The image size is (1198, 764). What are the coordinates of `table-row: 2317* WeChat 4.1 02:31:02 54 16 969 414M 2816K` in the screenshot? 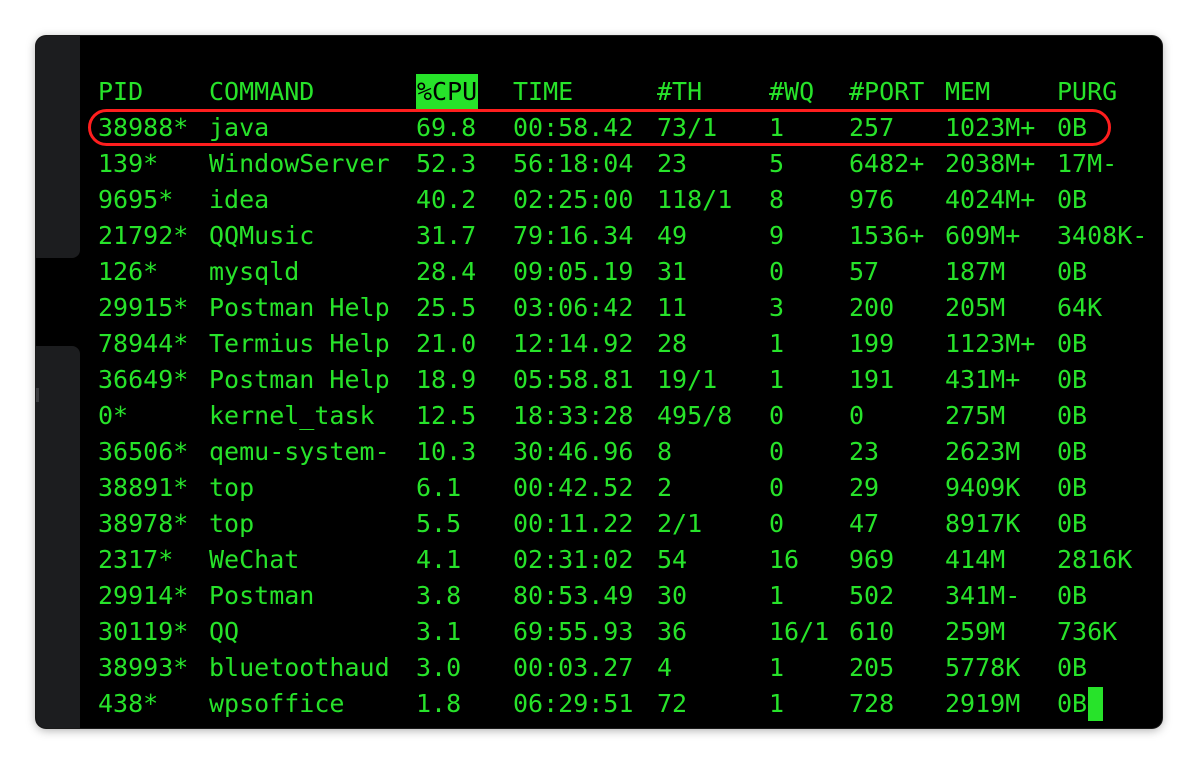 It's located at (630, 560).